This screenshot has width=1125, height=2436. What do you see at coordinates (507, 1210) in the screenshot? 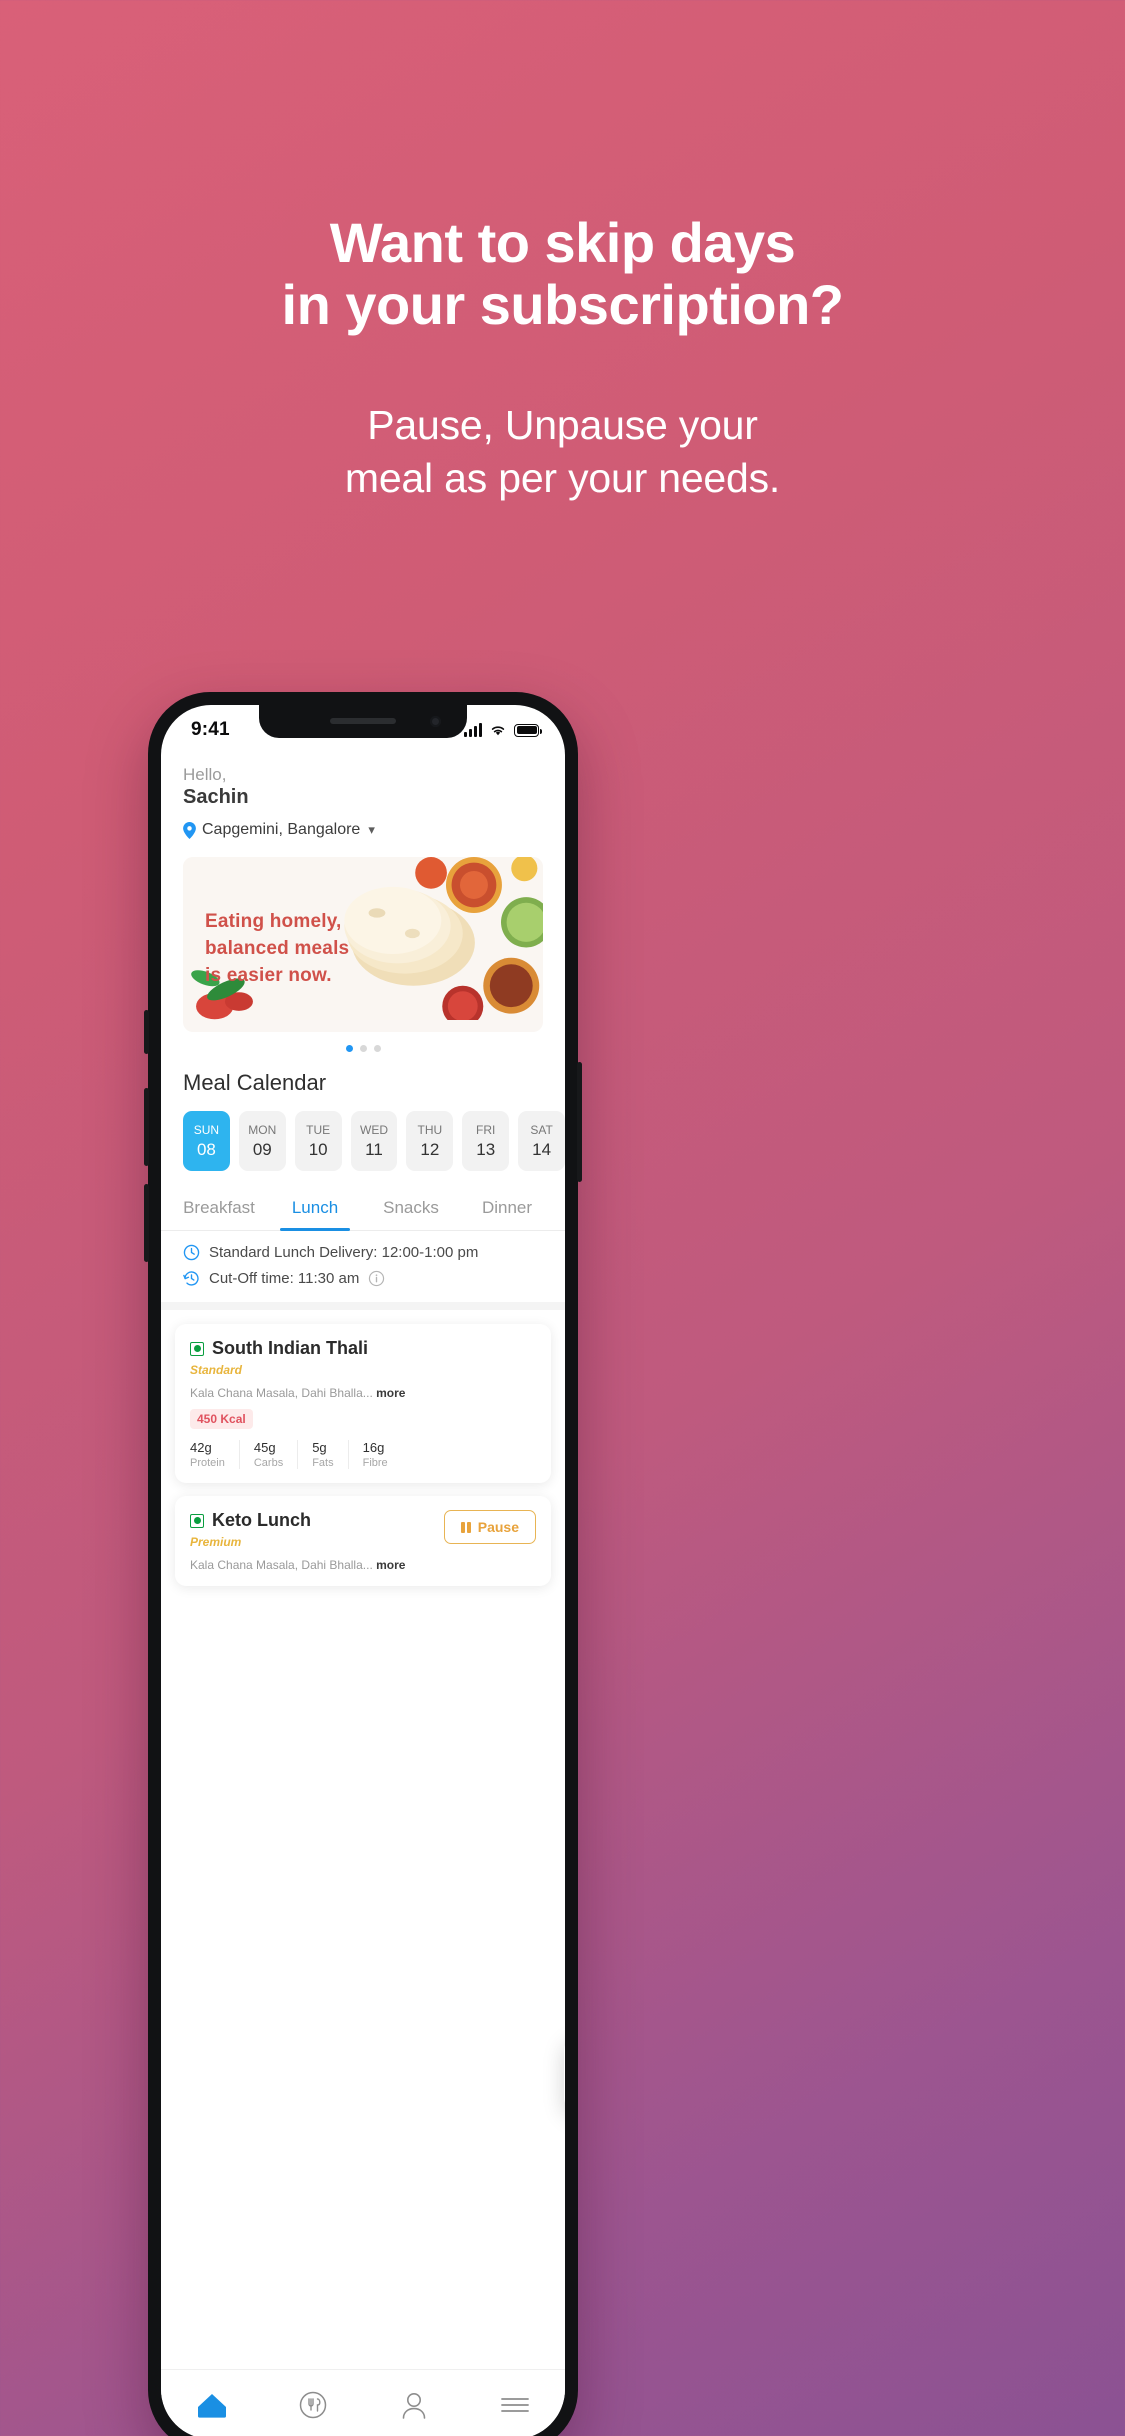
I see `tab-dinner: Dinner` at bounding box center [507, 1210].